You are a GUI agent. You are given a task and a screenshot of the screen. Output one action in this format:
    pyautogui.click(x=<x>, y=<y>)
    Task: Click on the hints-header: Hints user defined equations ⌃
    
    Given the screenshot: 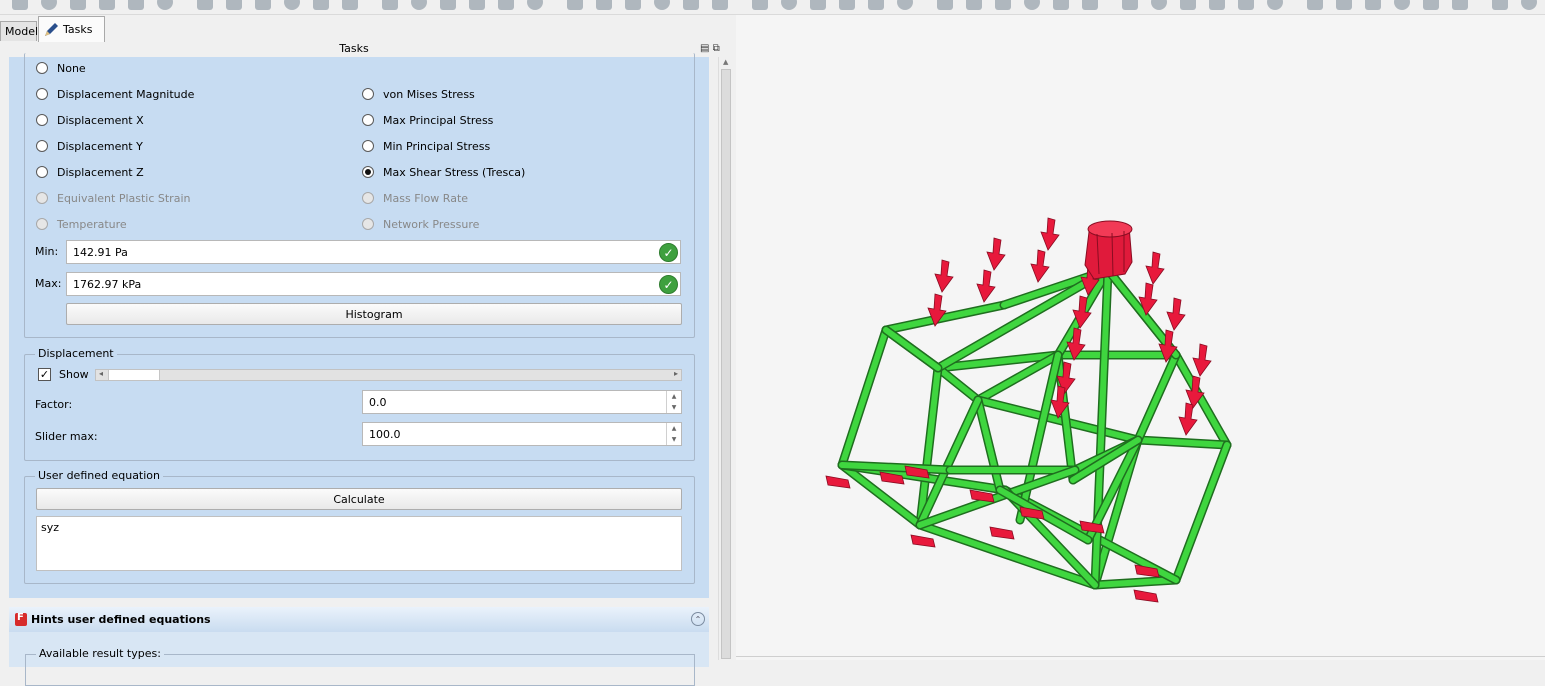 What is the action you would take?
    pyautogui.click(x=359, y=619)
    